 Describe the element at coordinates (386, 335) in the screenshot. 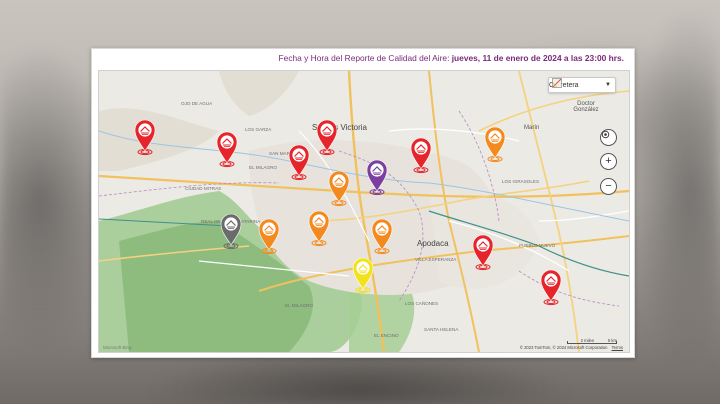

I see `place-el-encino: El Encino` at that location.